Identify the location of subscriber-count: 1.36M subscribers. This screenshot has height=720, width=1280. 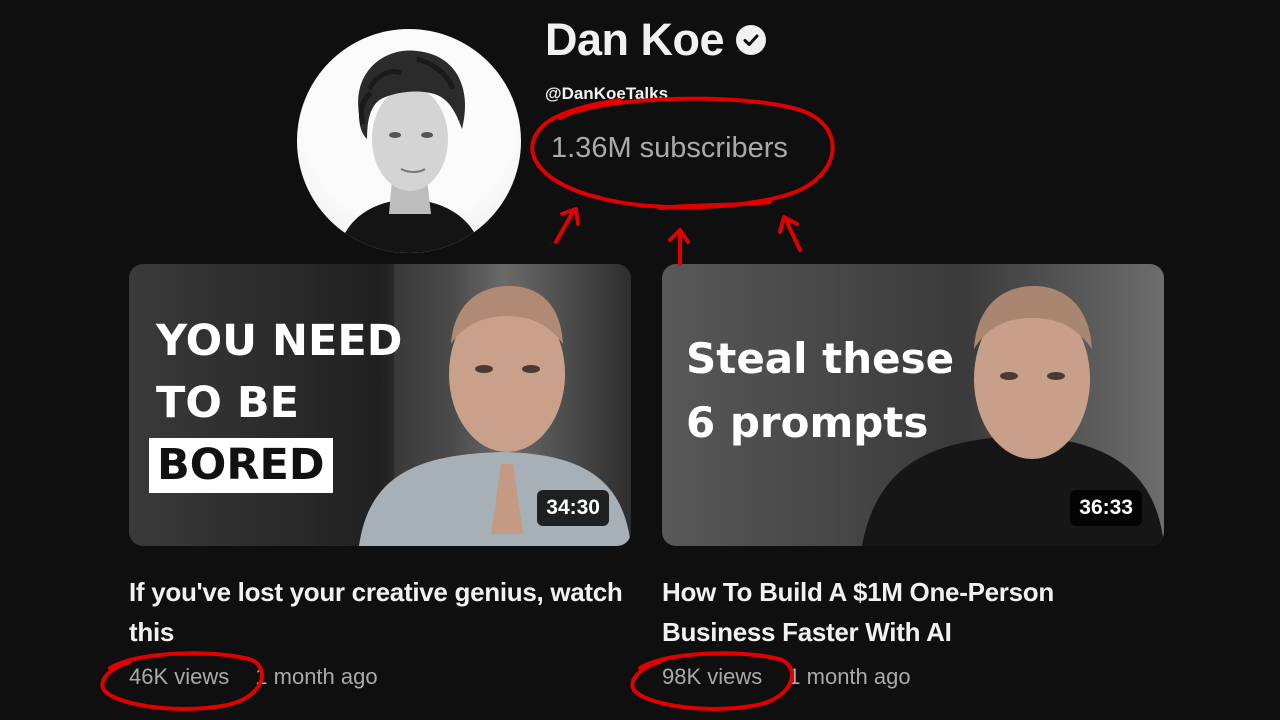
(669, 148).